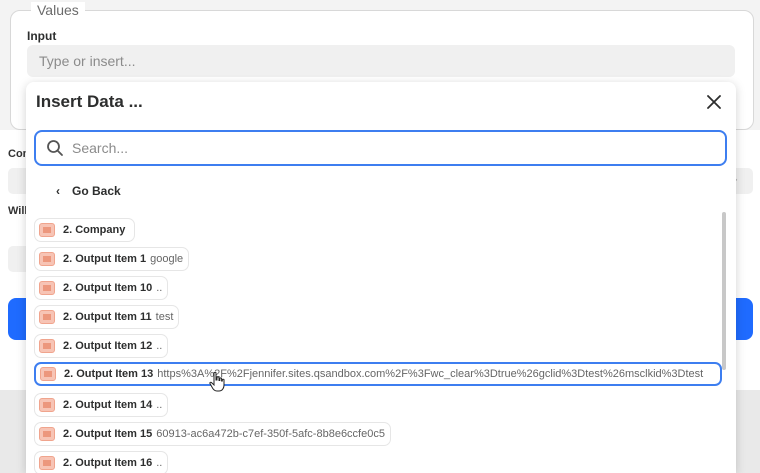 Image resolution: width=760 pixels, height=473 pixels. What do you see at coordinates (108, 405) in the screenshot?
I see `item-label: 2. Output Item 14` at bounding box center [108, 405].